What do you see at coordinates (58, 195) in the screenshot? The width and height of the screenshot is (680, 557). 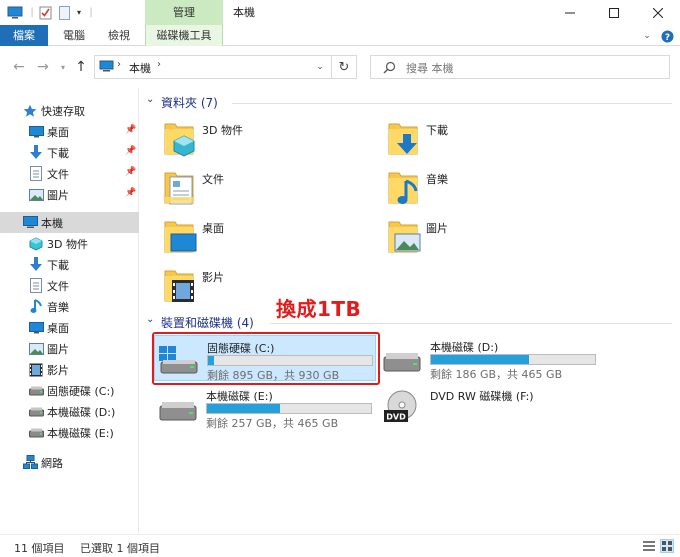 I see `sidebar-item-label: 圖片` at bounding box center [58, 195].